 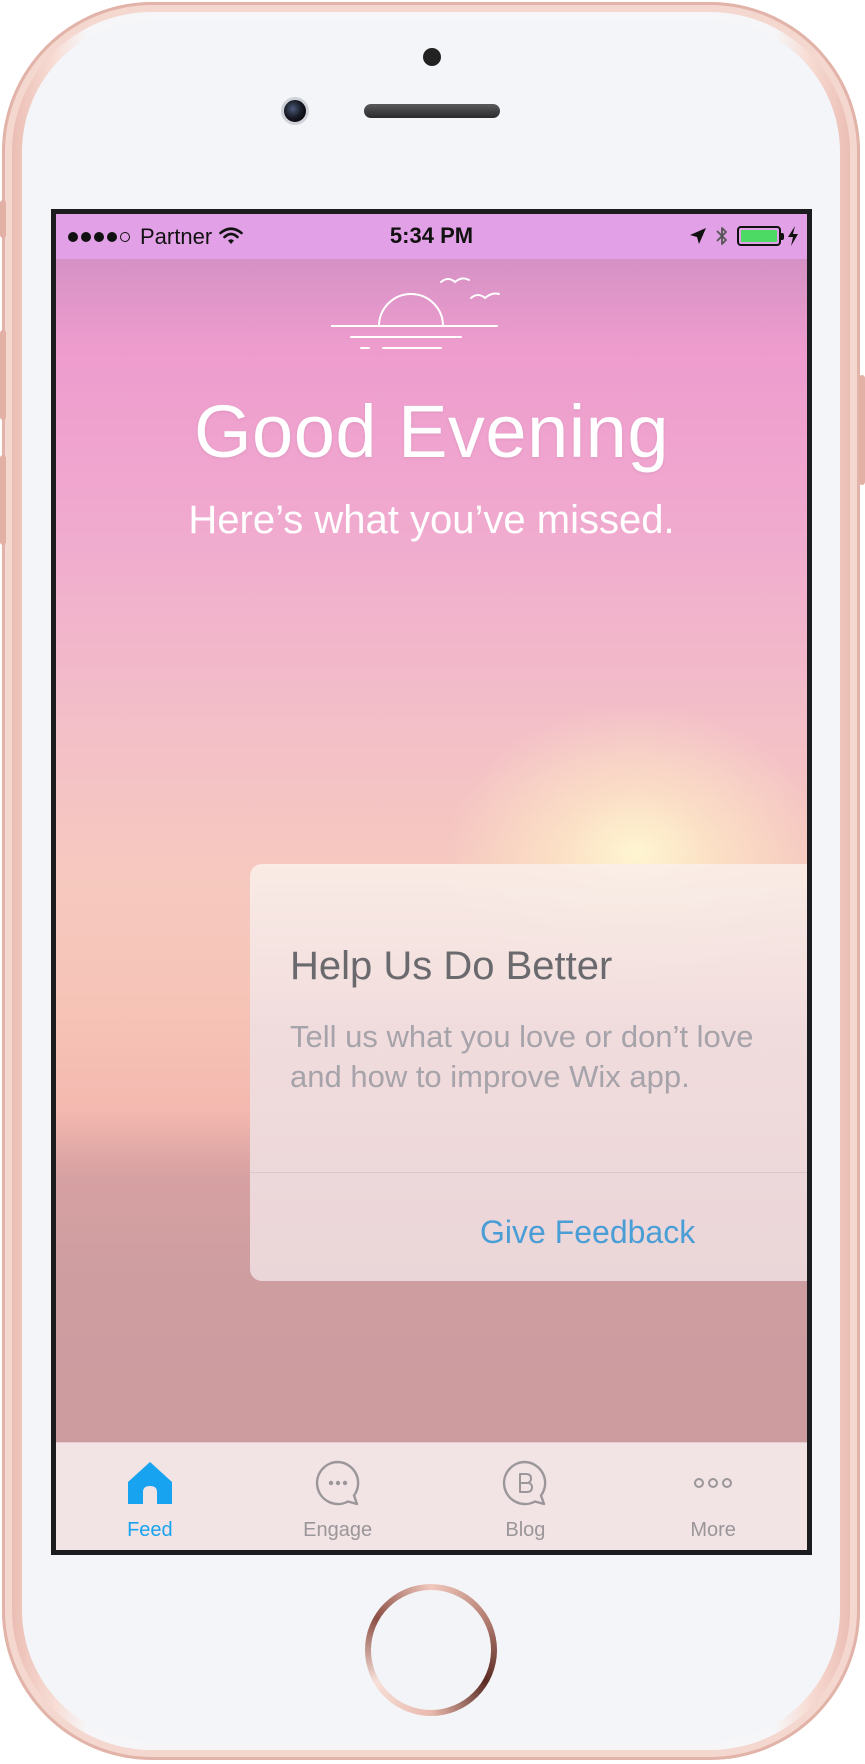 What do you see at coordinates (431, 431) in the screenshot?
I see `greeting-title: Good Evening` at bounding box center [431, 431].